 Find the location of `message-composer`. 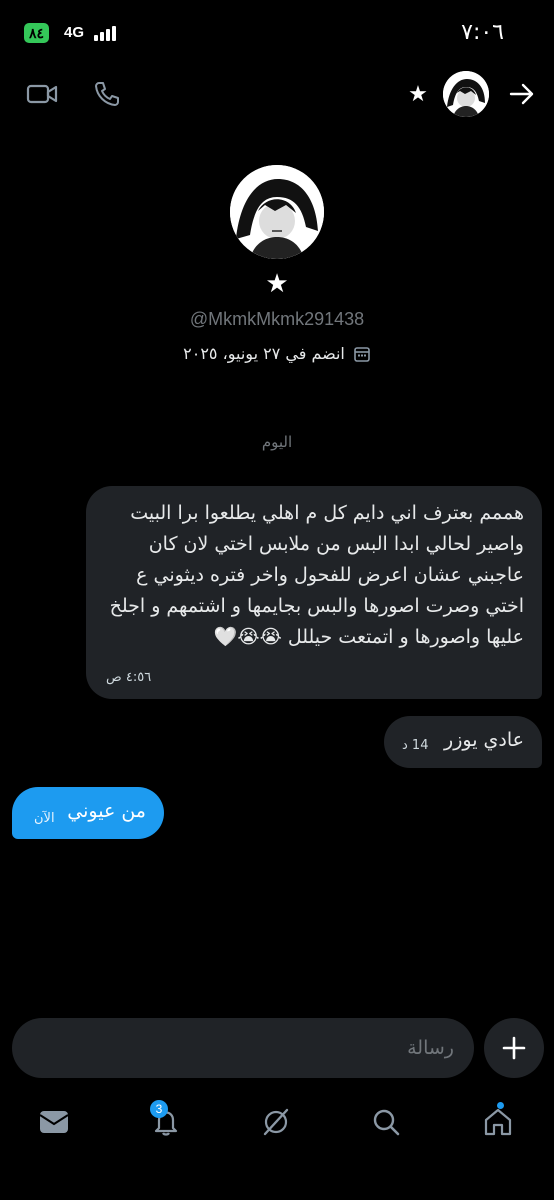

message-composer is located at coordinates (243, 1048).